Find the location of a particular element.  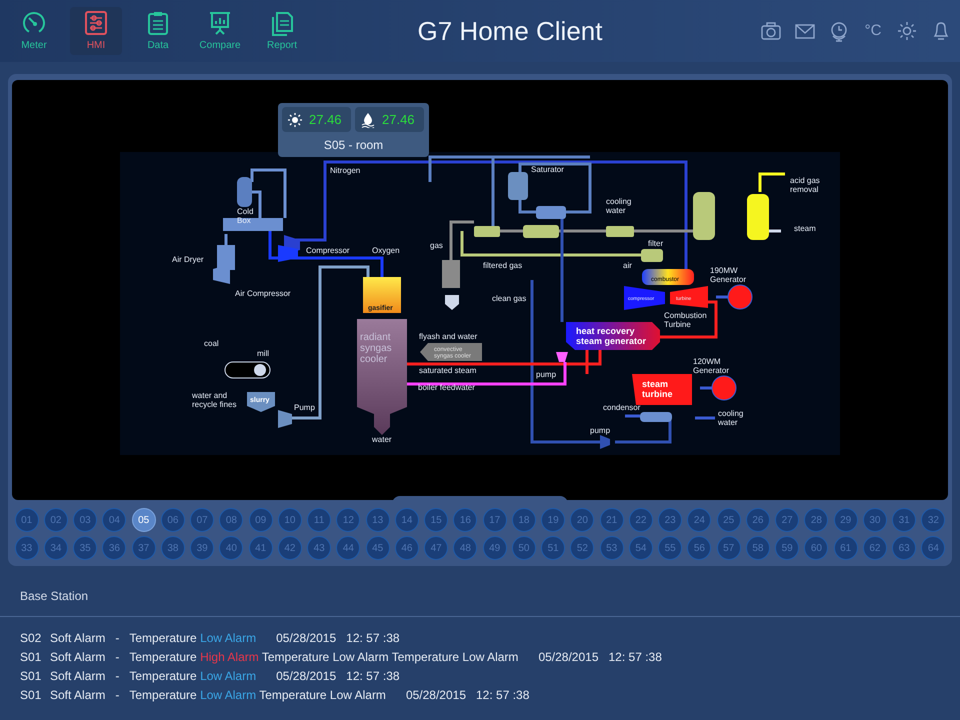

diagram-label: boiler feedwater is located at coordinates (446, 387).